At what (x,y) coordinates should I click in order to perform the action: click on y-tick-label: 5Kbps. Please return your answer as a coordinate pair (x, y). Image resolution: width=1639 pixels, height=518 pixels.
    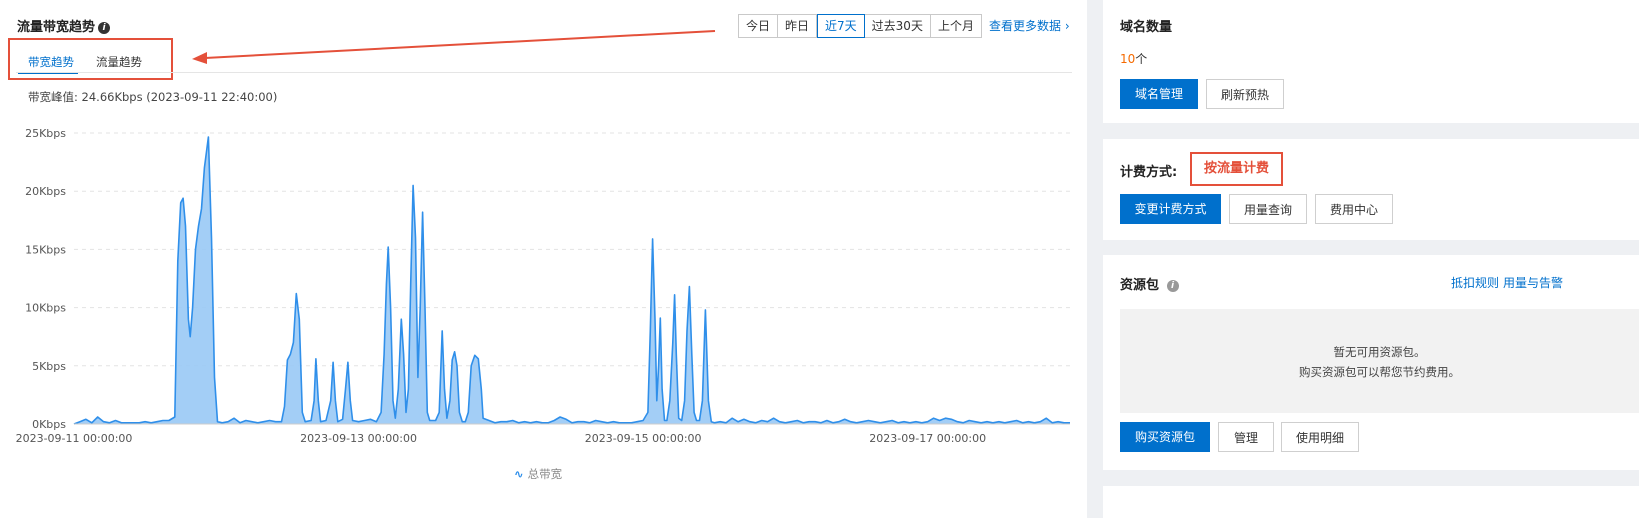
    Looking at the image, I should click on (49, 366).